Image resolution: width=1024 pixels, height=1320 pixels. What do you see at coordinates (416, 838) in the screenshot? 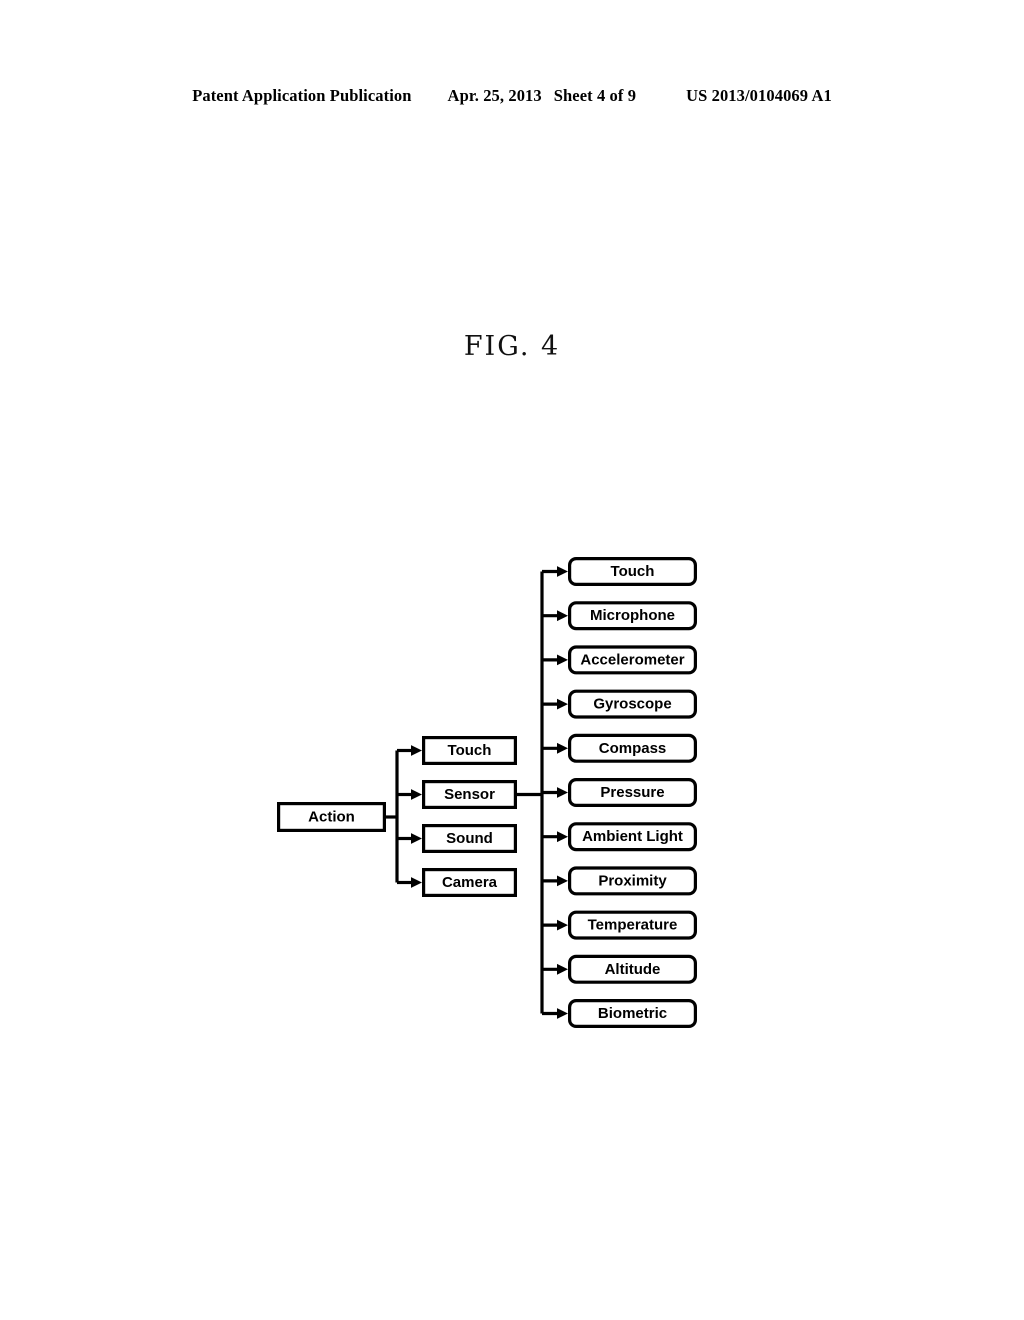
I see `connector-trunk-to-level2-sound-head` at bounding box center [416, 838].